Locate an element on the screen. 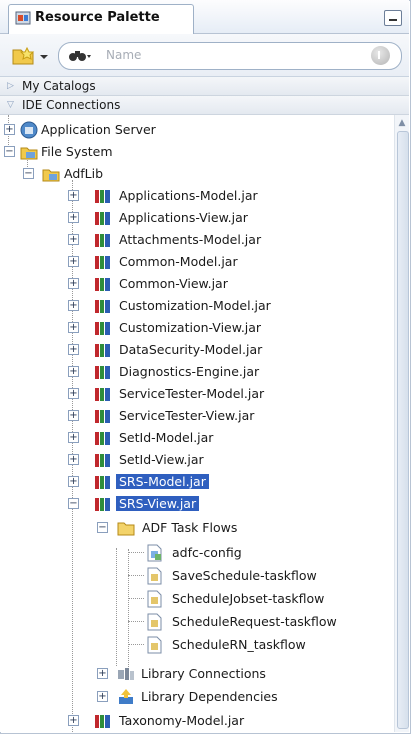 The height and width of the screenshot is (734, 411). tree-node-jar: + DataSecurity-Model.jar is located at coordinates (196, 350).